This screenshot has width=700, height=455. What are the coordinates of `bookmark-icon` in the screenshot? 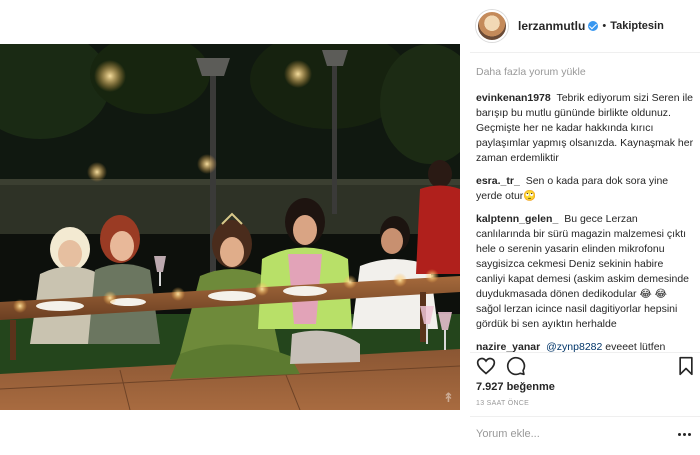 It's located at (686, 366).